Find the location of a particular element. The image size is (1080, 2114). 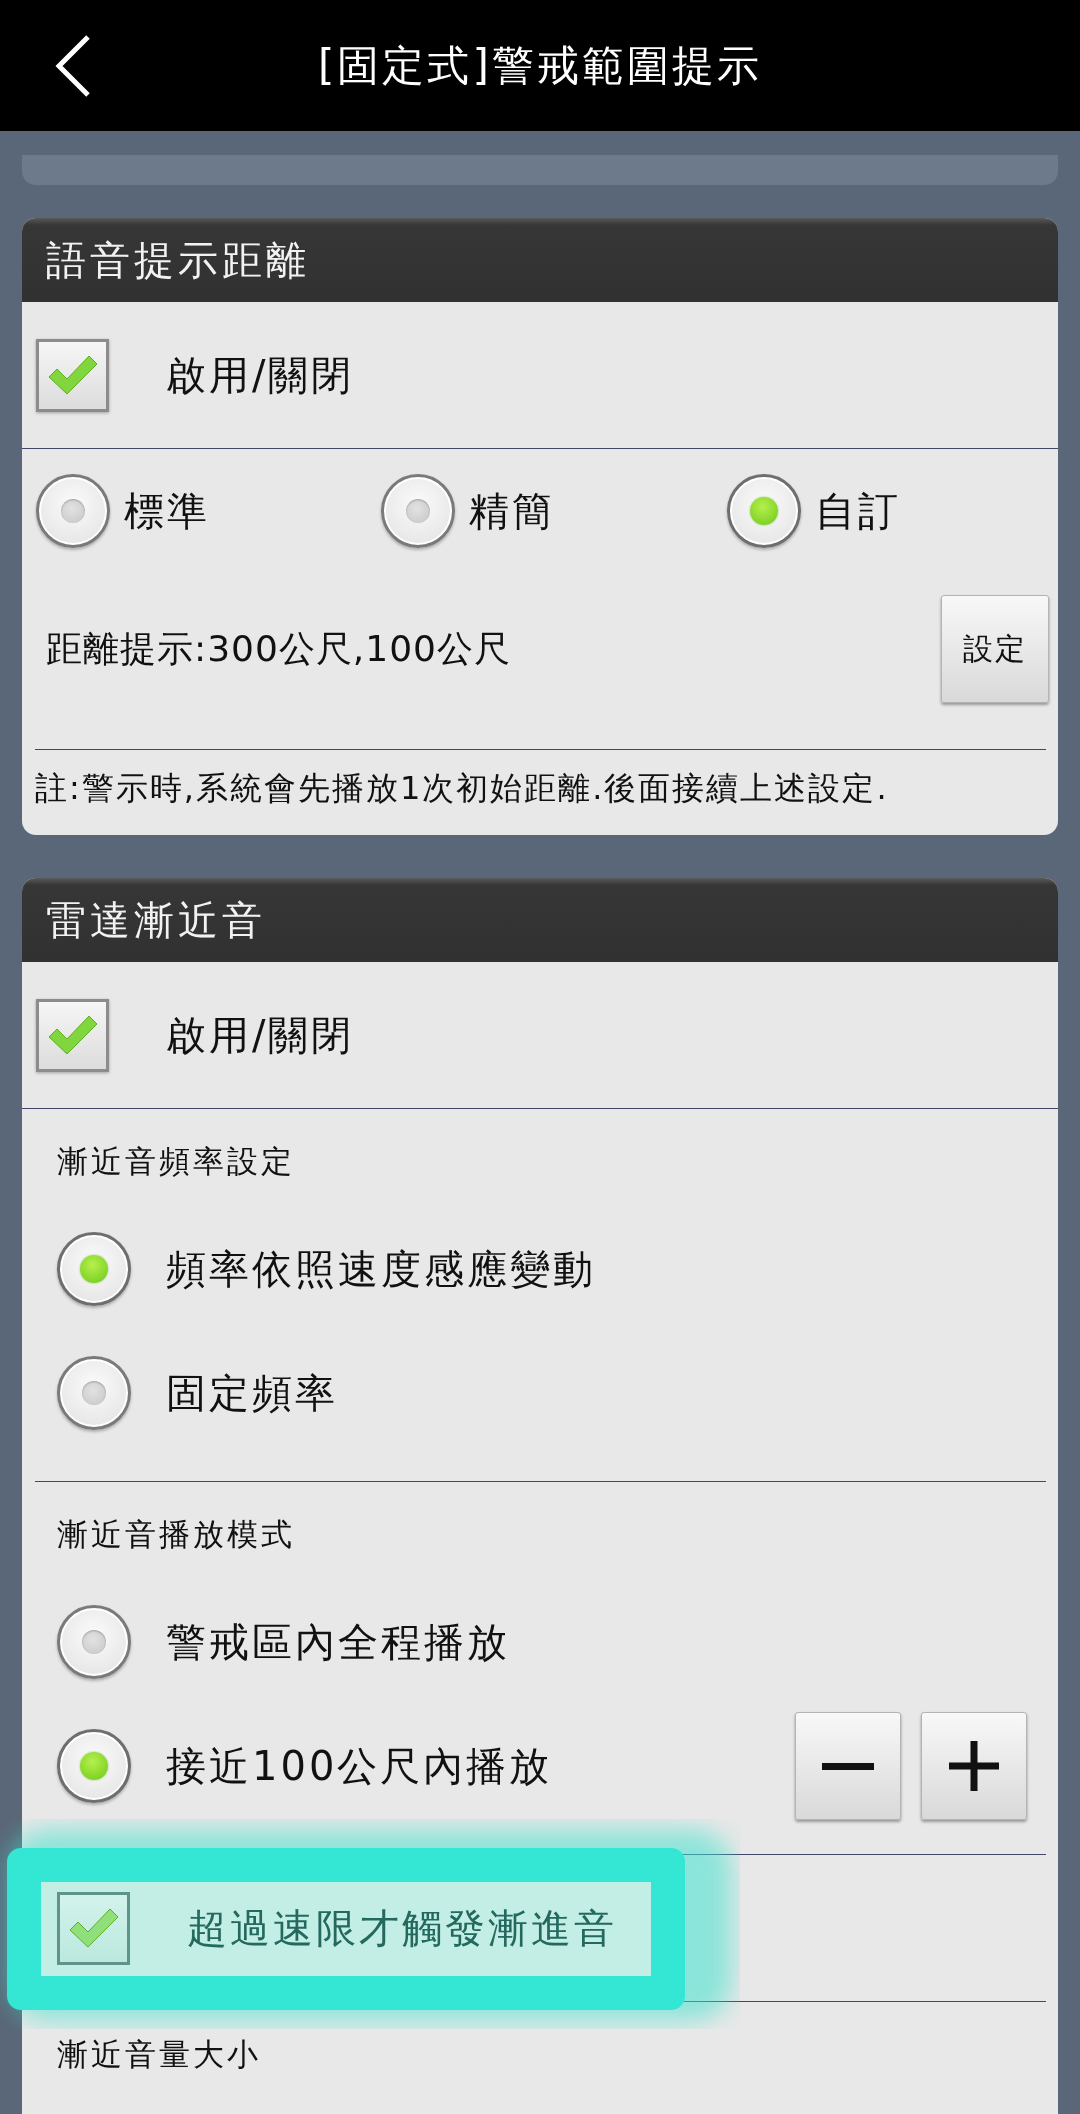

decrease-button is located at coordinates (848, 1766).